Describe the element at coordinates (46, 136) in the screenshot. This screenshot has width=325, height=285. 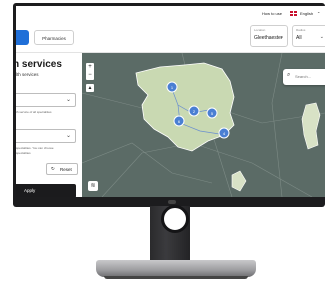
I see `speciality-select: ⌄` at that location.